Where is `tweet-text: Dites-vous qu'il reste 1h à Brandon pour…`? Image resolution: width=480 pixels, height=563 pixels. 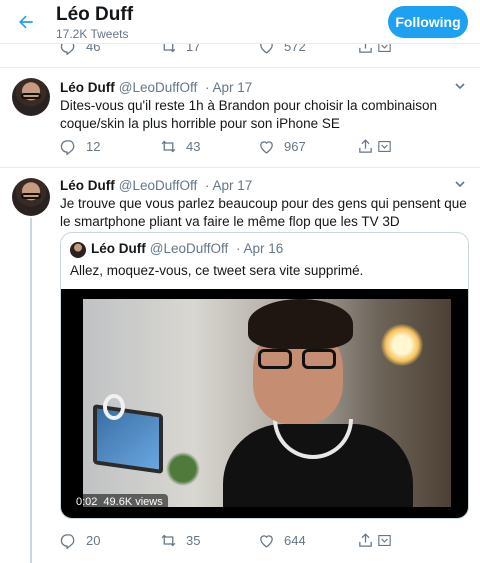
tweet-text: Dites-vous qu'il reste 1h à Brandon pour… is located at coordinates (249, 114).